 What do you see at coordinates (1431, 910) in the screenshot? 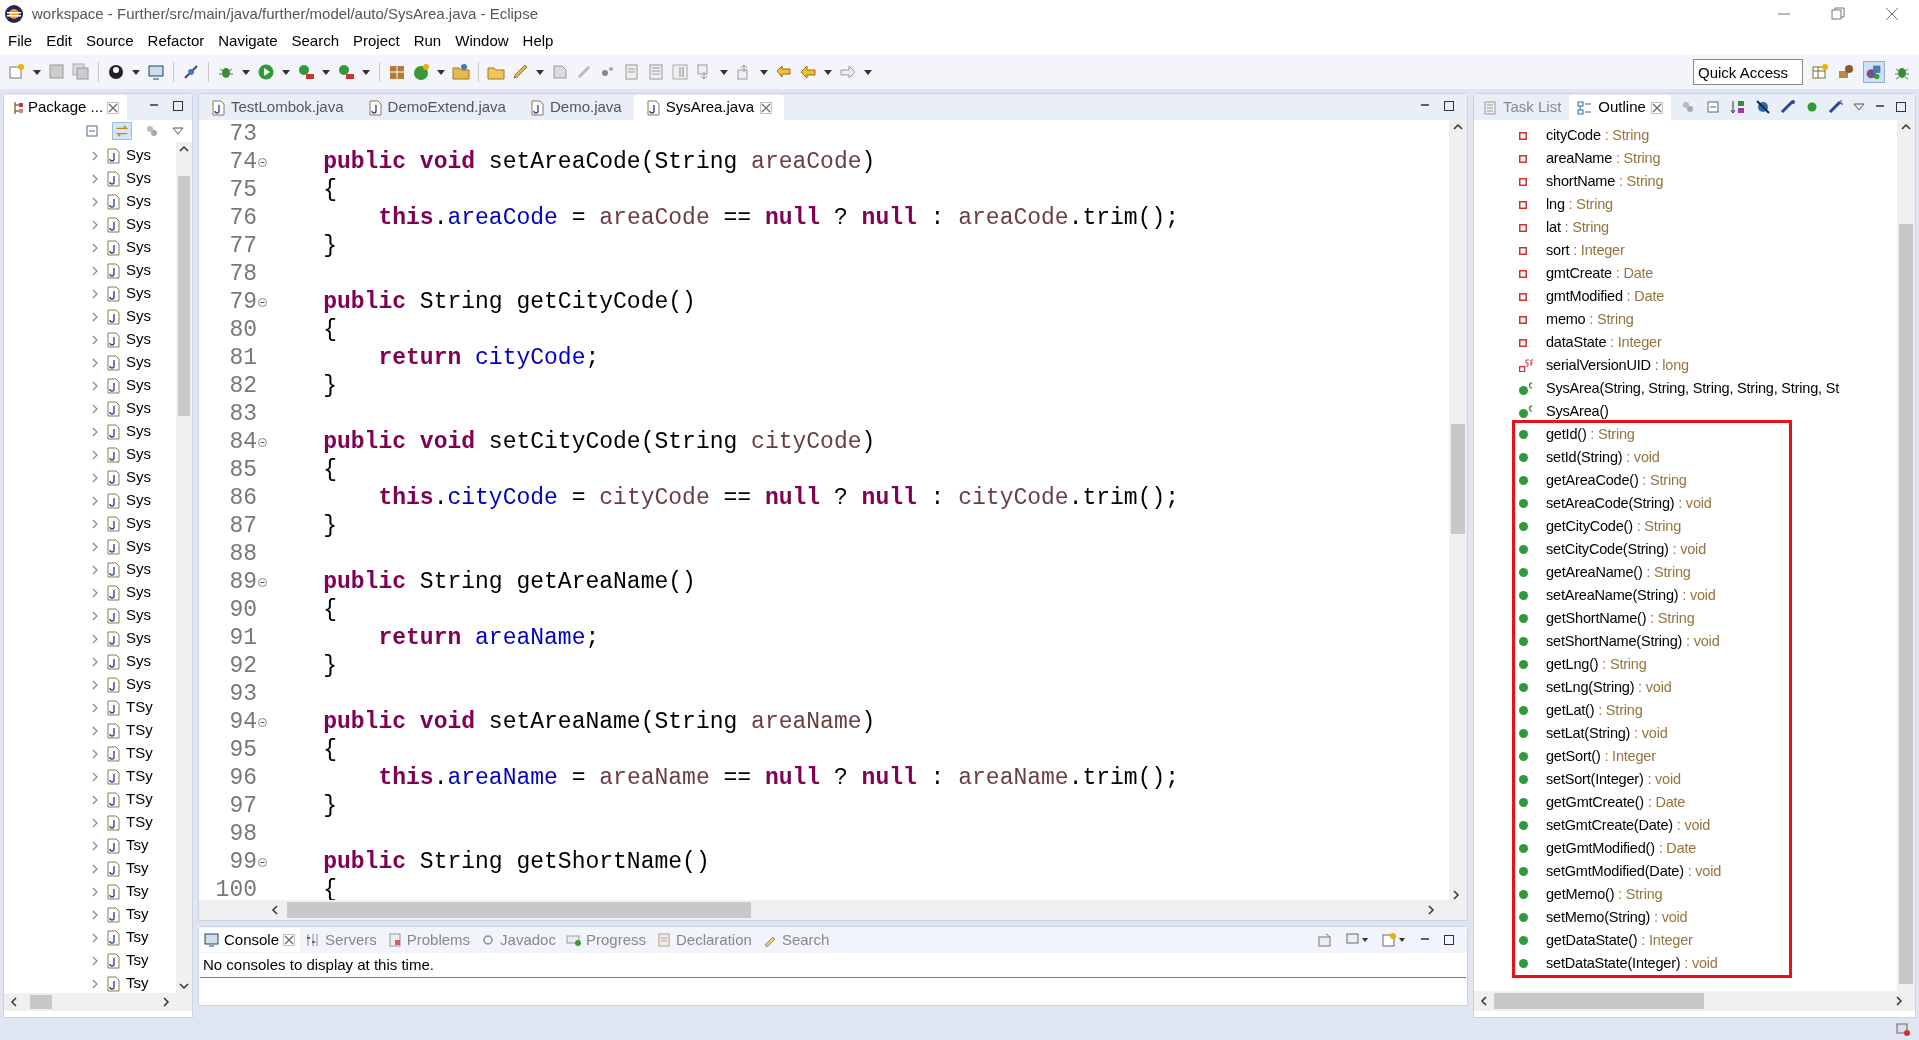
I see `scroll-right-icon` at bounding box center [1431, 910].